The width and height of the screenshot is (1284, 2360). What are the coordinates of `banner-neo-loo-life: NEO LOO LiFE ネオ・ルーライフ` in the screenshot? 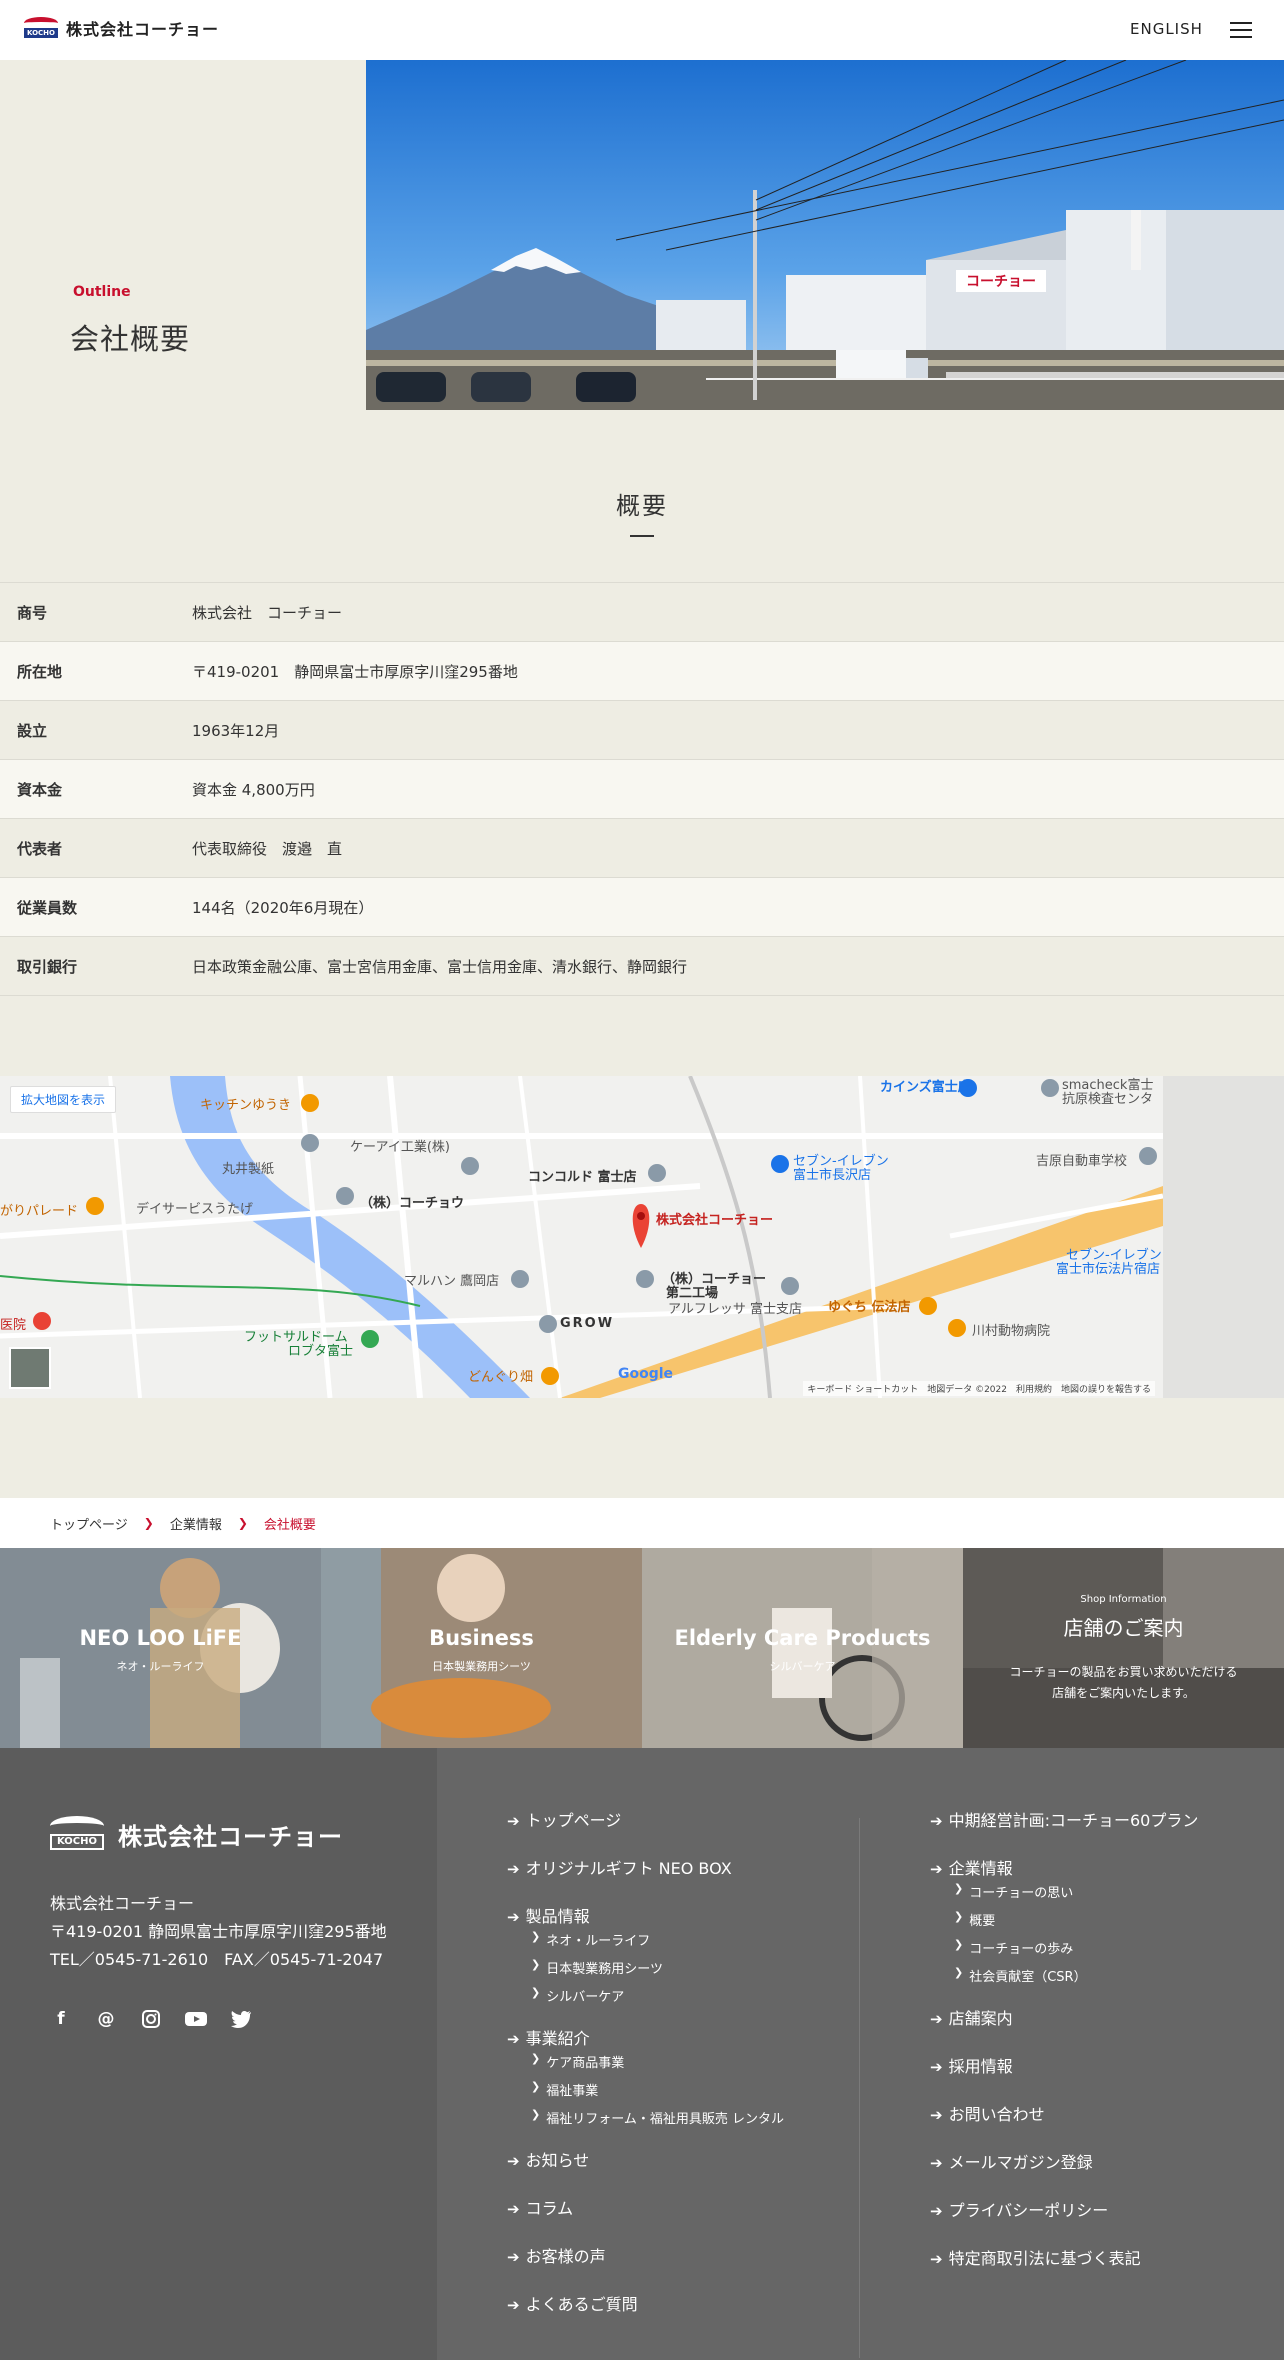 It's located at (160, 1648).